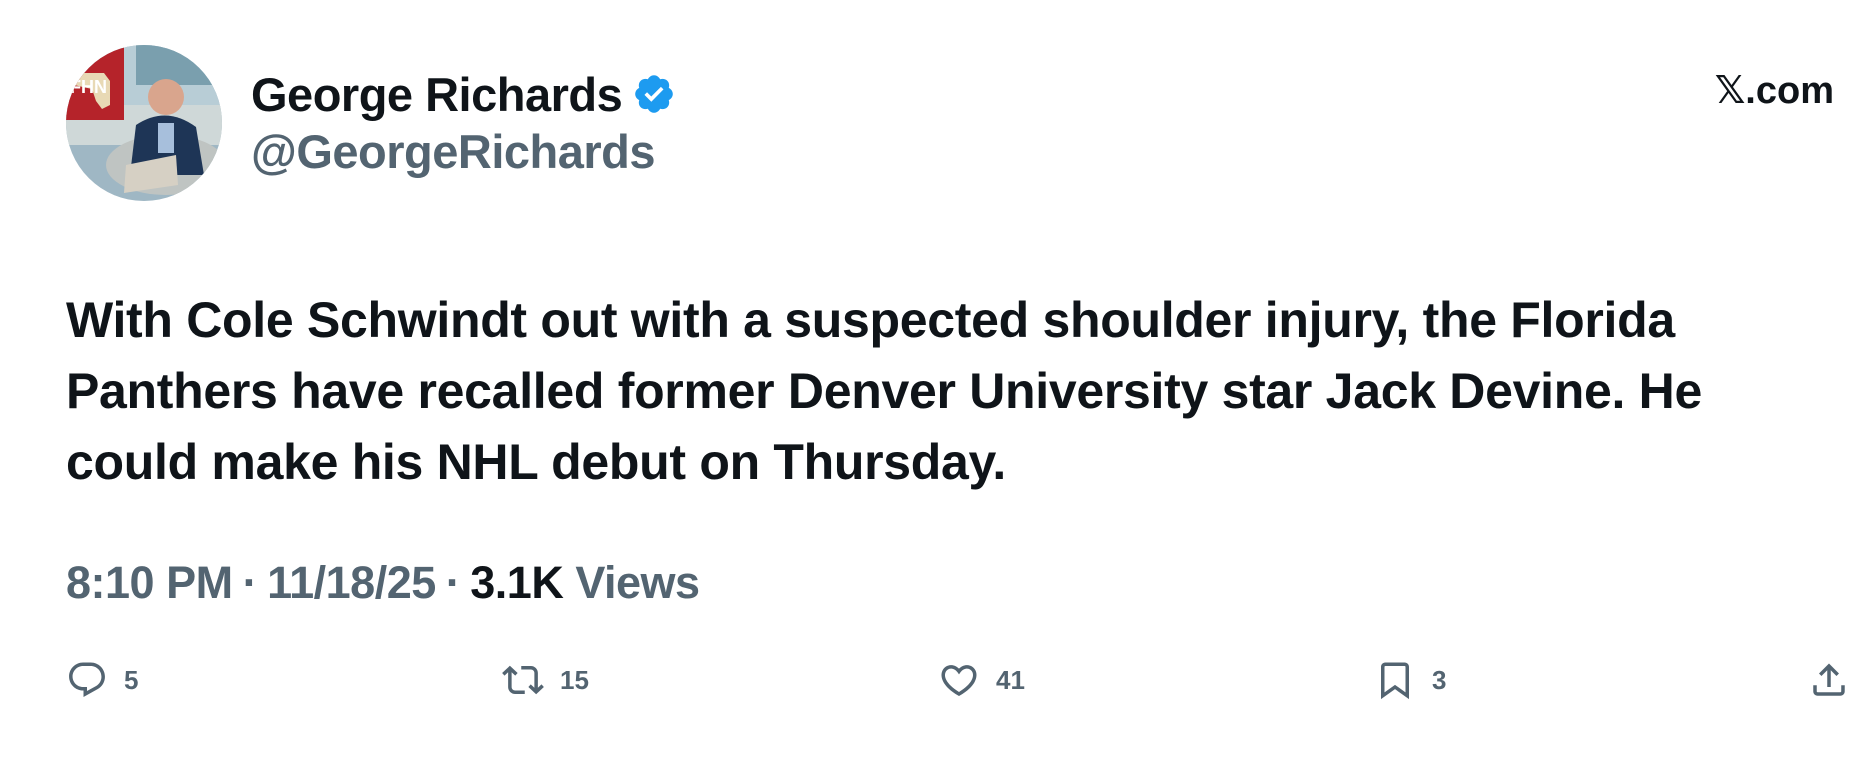  What do you see at coordinates (981, 680) in the screenshot?
I see `like-button: 41` at bounding box center [981, 680].